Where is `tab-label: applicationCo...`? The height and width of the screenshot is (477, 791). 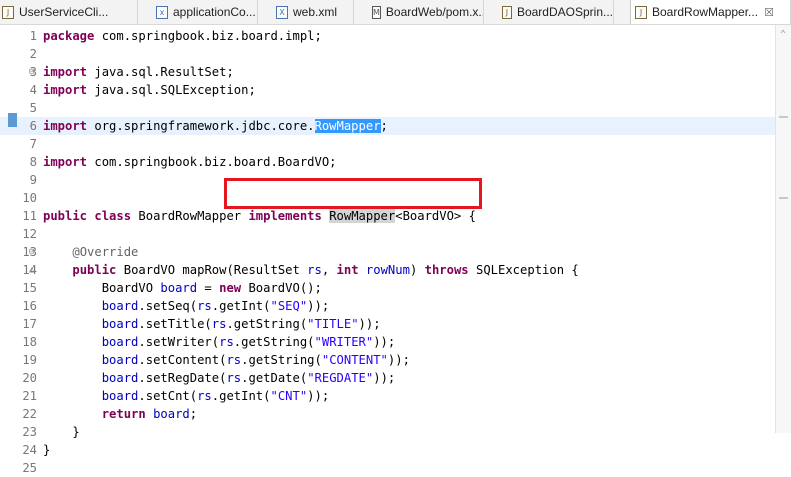
tab-label: applicationCo... is located at coordinates (214, 12).